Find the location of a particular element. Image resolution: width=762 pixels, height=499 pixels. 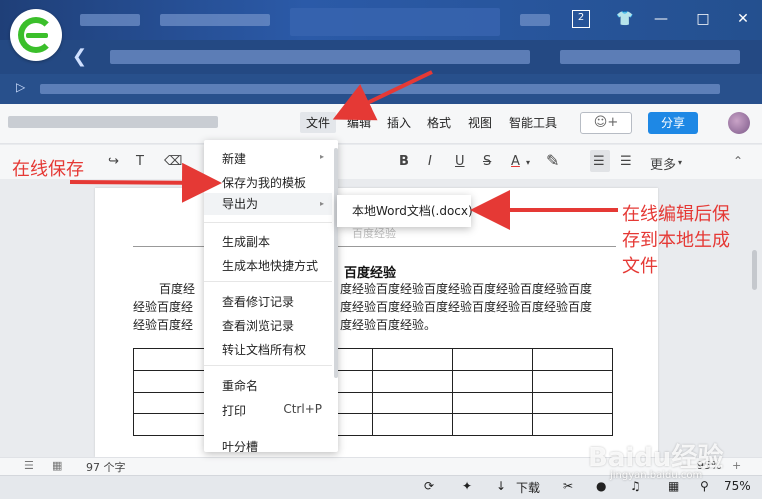

file-menu-browse-history: 查看浏览记录 is located at coordinates (258, 325).